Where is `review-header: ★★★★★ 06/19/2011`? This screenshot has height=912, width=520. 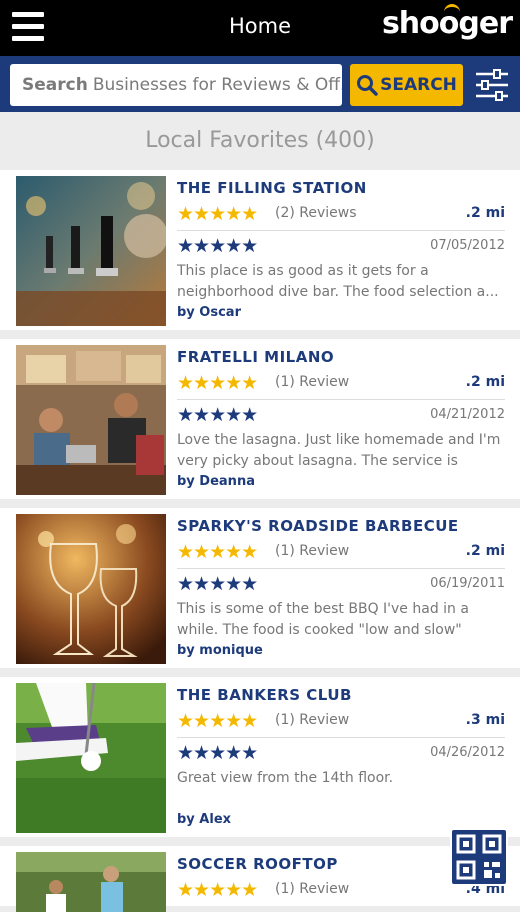 review-header: ★★★★★ 06/19/2011 is located at coordinates (341, 584).